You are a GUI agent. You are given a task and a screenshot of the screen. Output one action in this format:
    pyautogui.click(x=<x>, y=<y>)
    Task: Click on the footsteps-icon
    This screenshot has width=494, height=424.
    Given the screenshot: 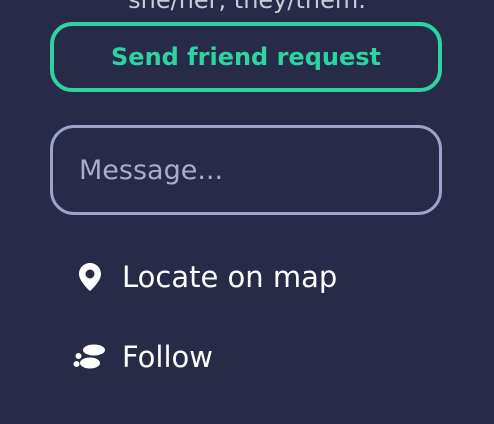 What is the action you would take?
    pyautogui.click(x=90, y=357)
    